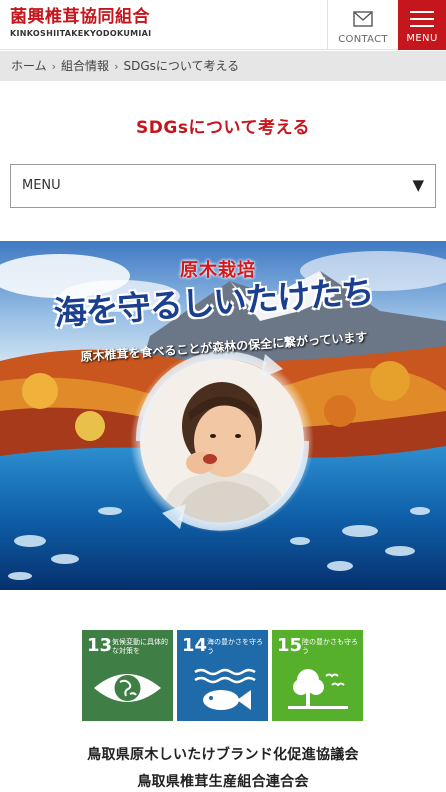  I want to click on sdg-text: 陸の豊かさも守ろう, so click(330, 646).